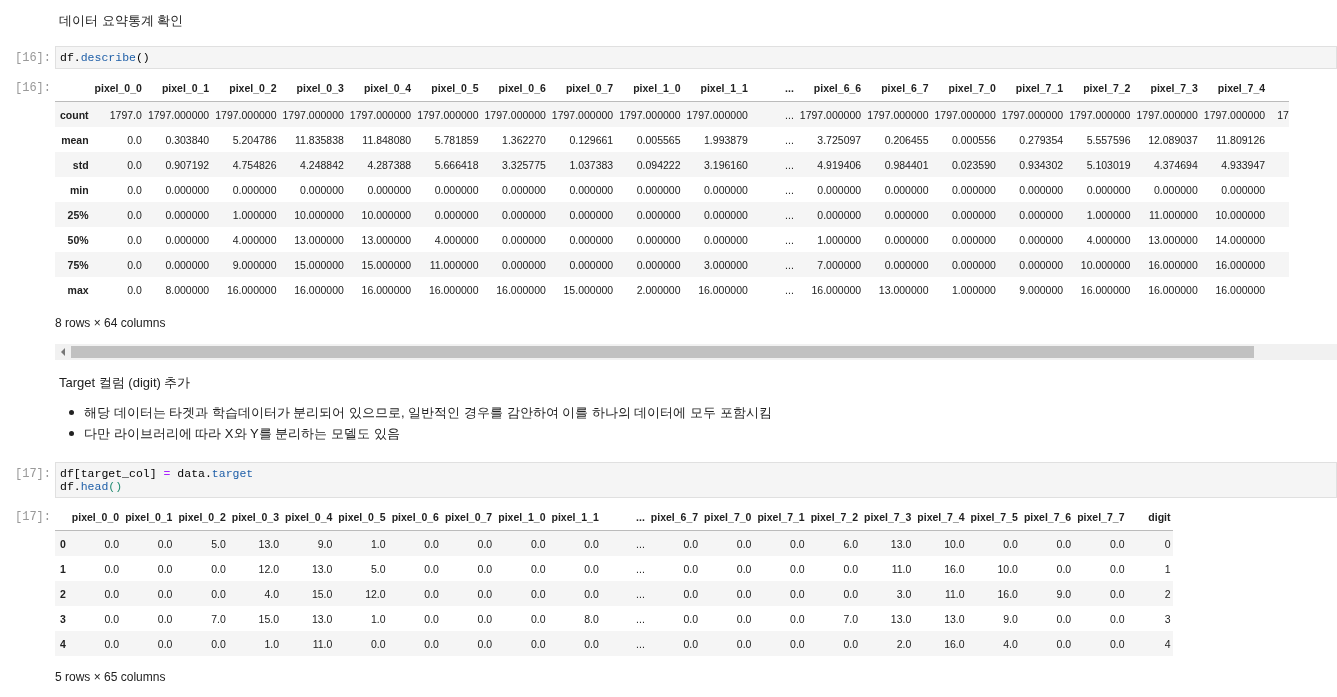 Image resolution: width=1337 pixels, height=697 pixels. Describe the element at coordinates (91, 486) in the screenshot. I see `code-line: df.head()` at that location.